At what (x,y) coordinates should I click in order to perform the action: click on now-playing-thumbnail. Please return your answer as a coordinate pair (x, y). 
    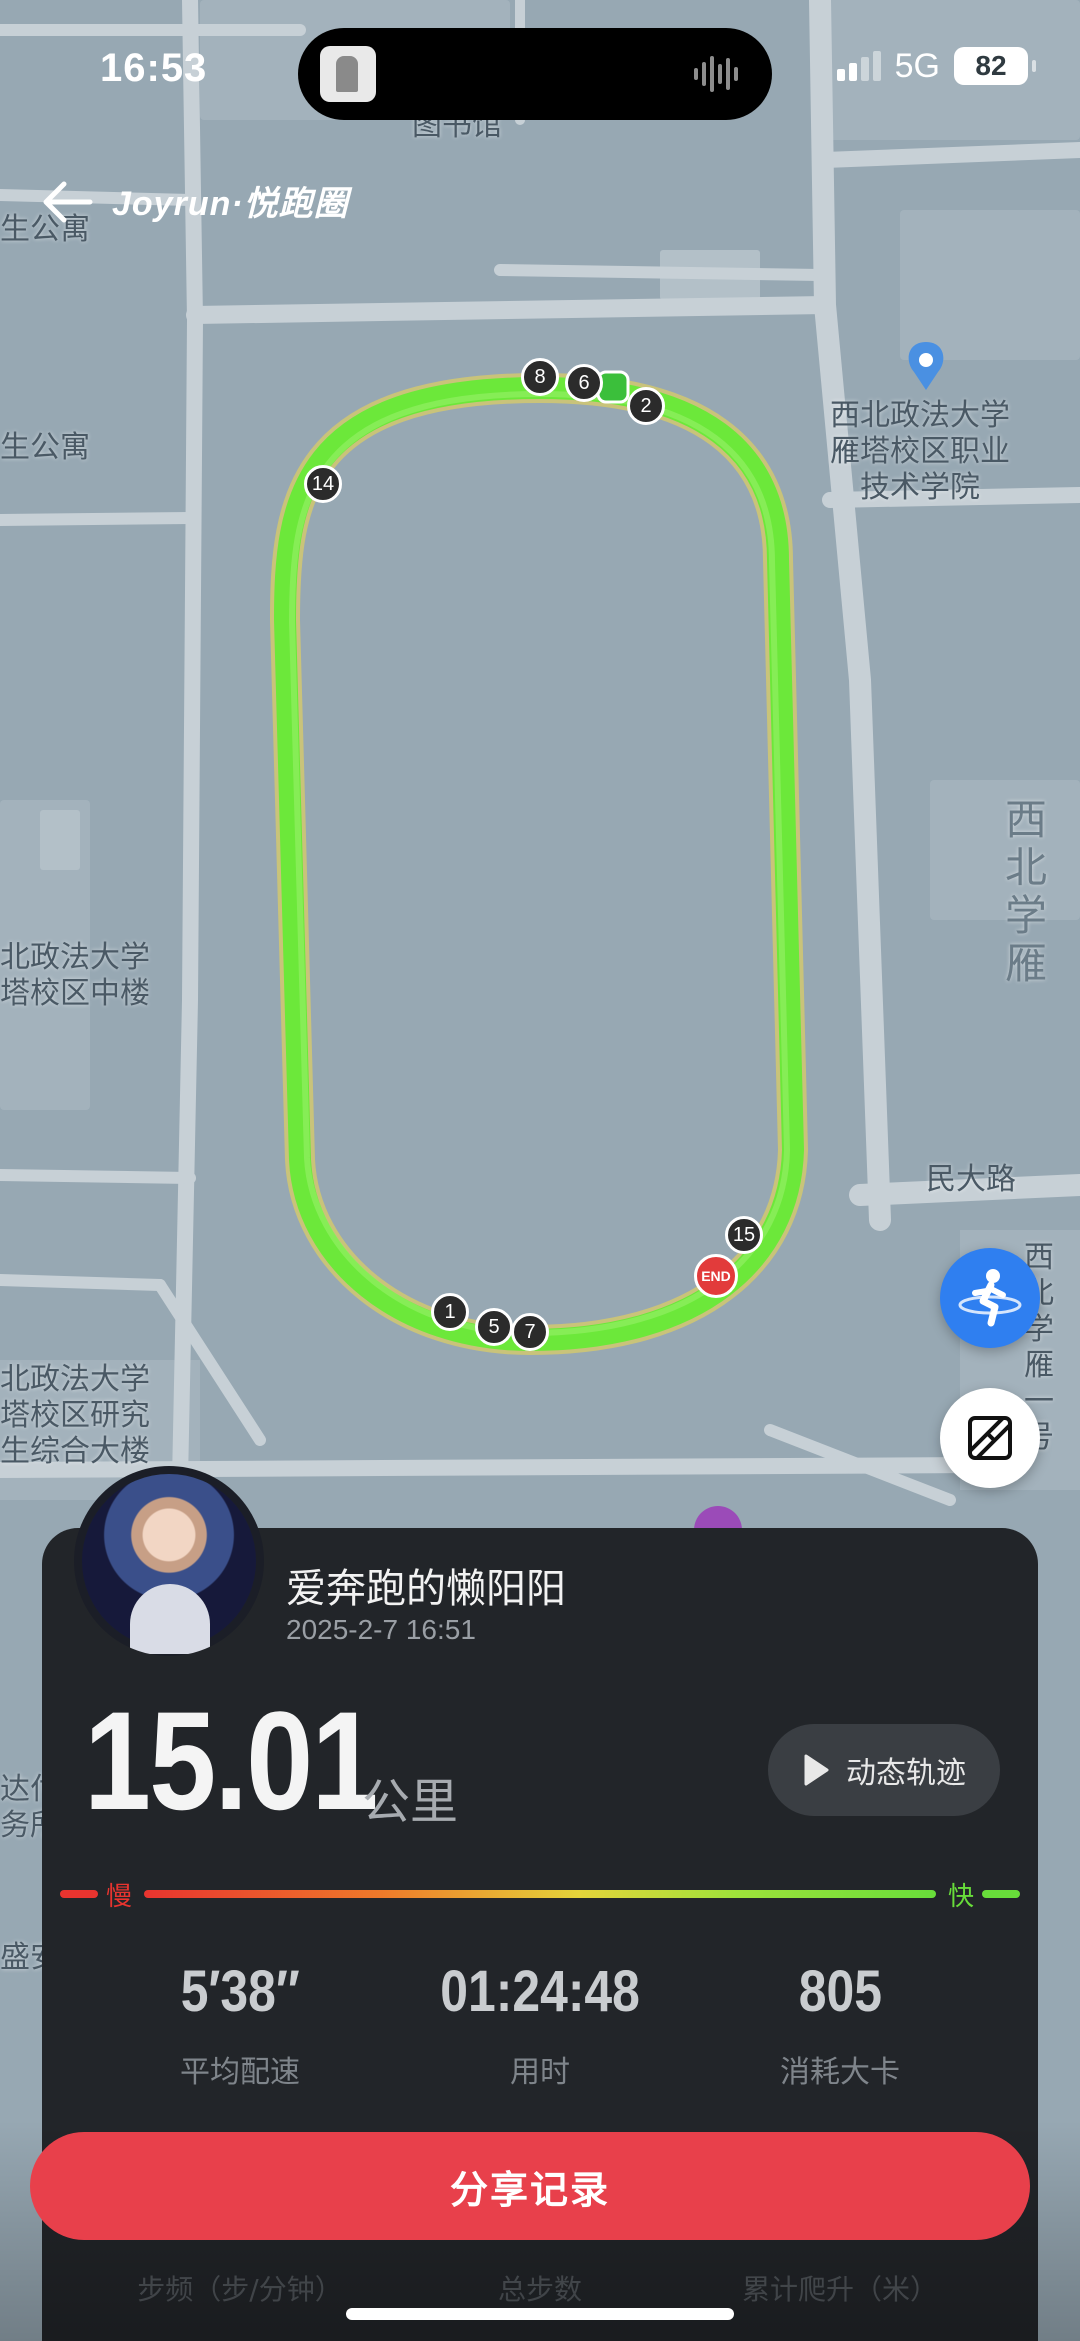
    Looking at the image, I should click on (348, 74).